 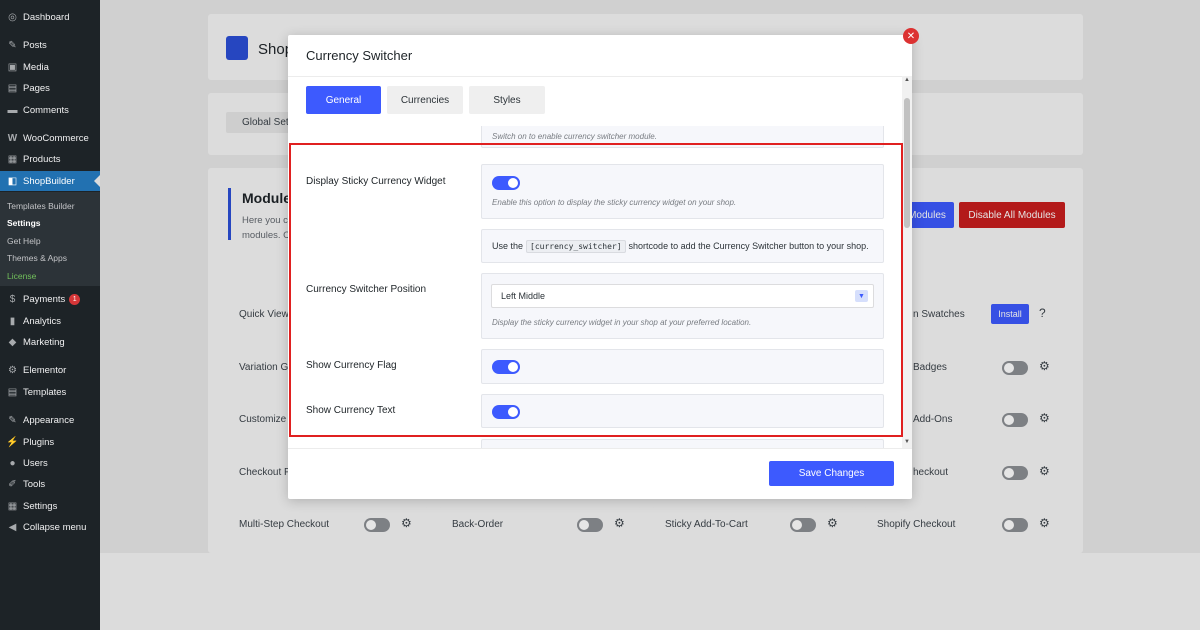 I want to click on sticky-widget-label: Display Sticky Currency Widget, so click(x=376, y=181).